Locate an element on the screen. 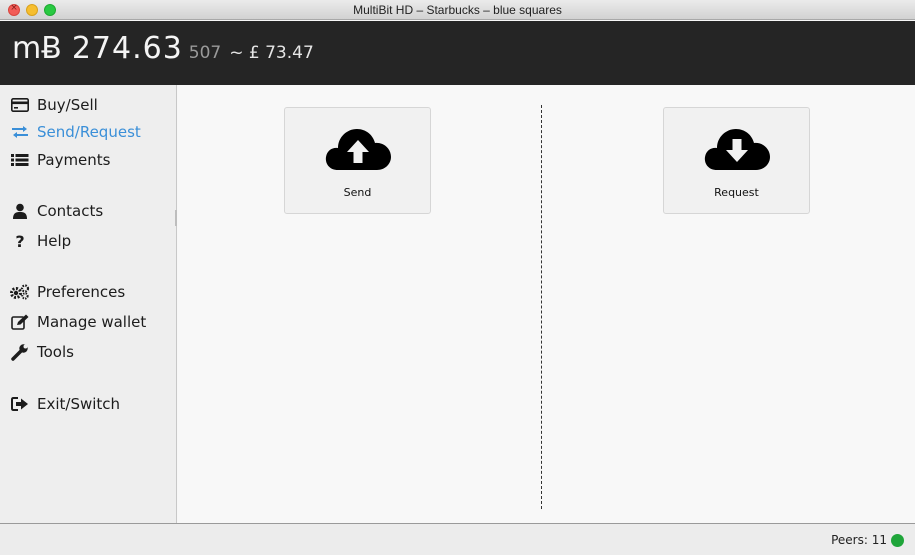 The width and height of the screenshot is (915, 555). window-title-bar: × MultiBit HD – Starbucks – blue squares is located at coordinates (457, 10).